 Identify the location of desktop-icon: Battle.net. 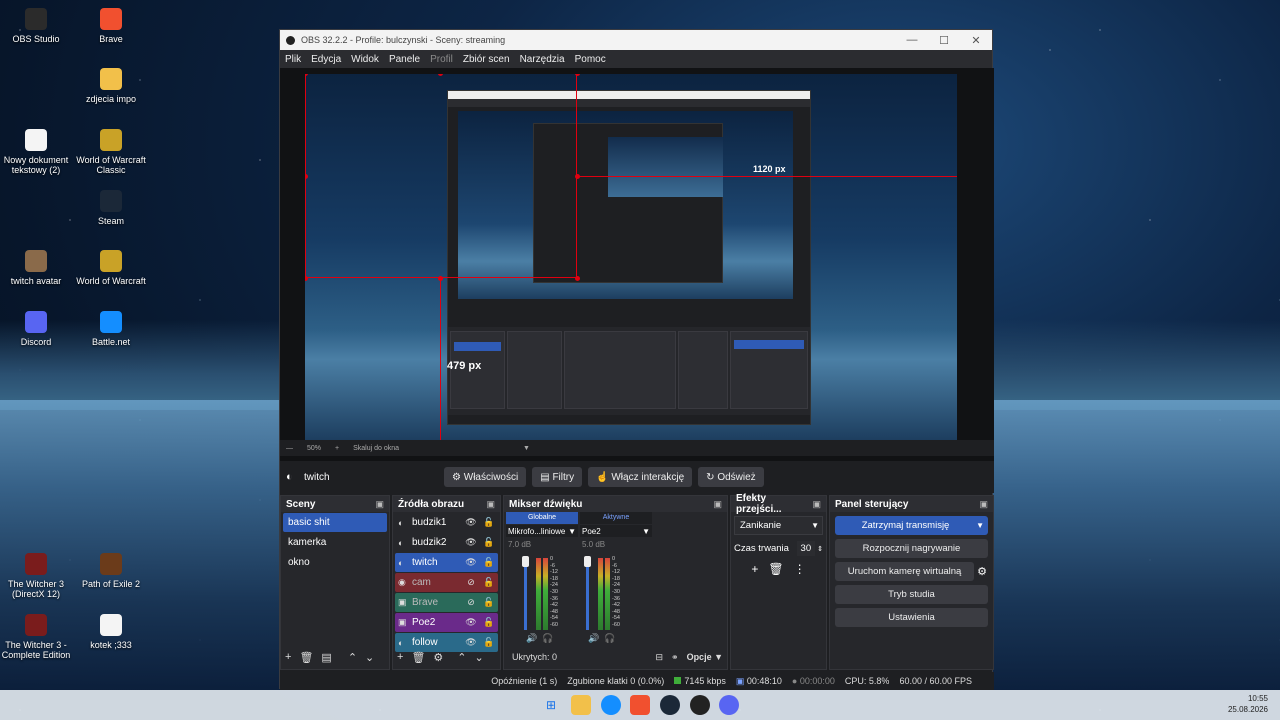
(111, 329).